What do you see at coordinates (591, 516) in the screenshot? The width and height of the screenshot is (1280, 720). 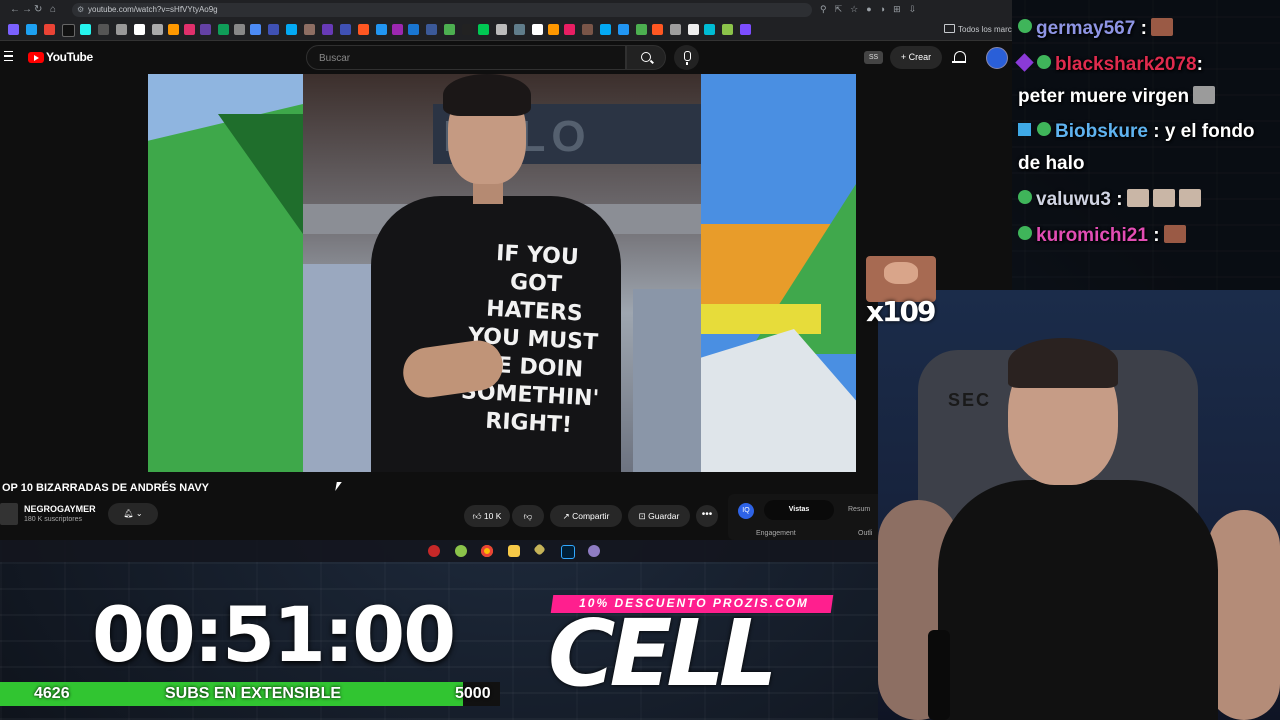 I see `share-label: Compartir` at bounding box center [591, 516].